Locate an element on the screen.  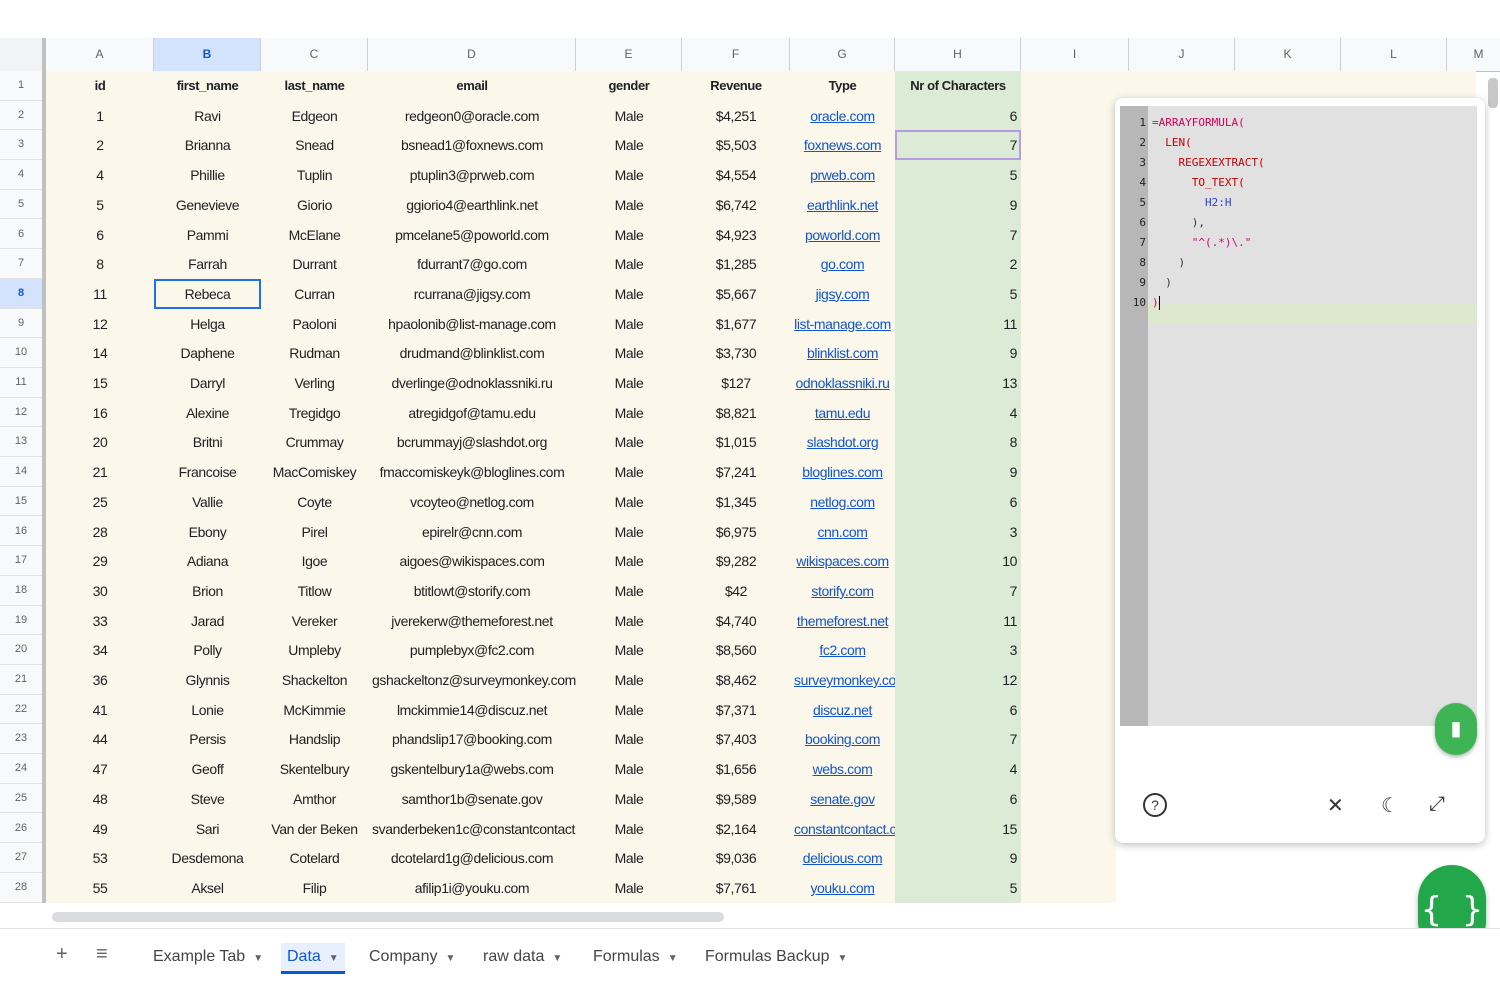
row-header-17: 17 is located at coordinates (21, 561).